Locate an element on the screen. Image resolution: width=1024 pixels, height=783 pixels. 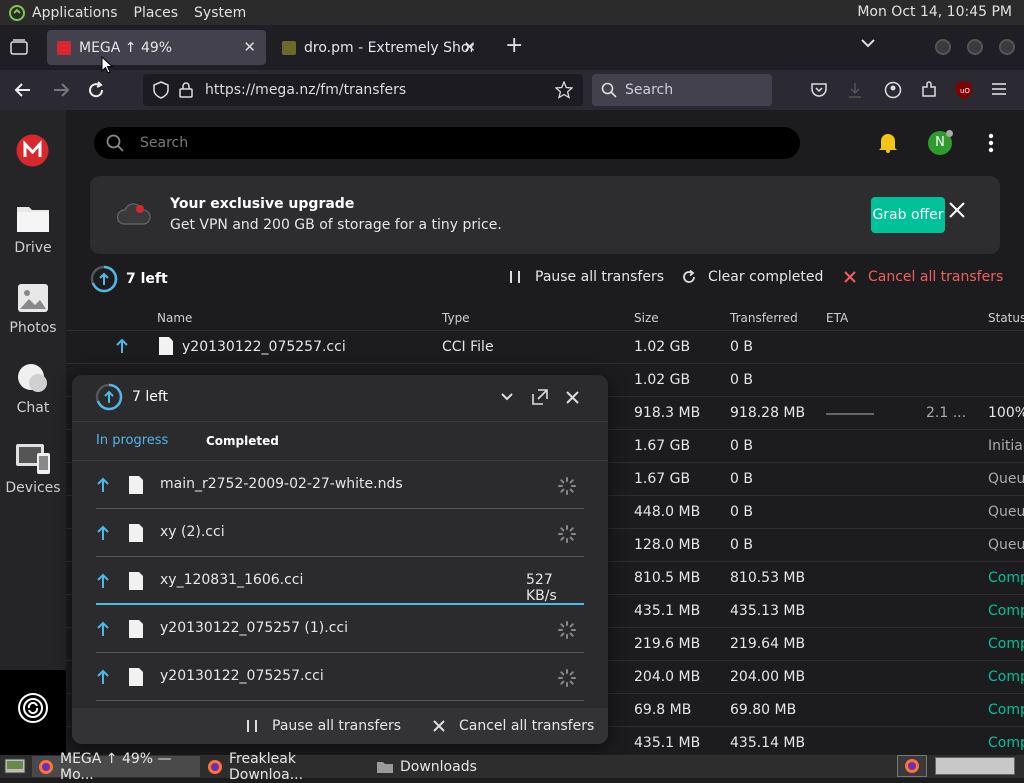
sidebar-item-label: Devices is located at coordinates (33, 488).